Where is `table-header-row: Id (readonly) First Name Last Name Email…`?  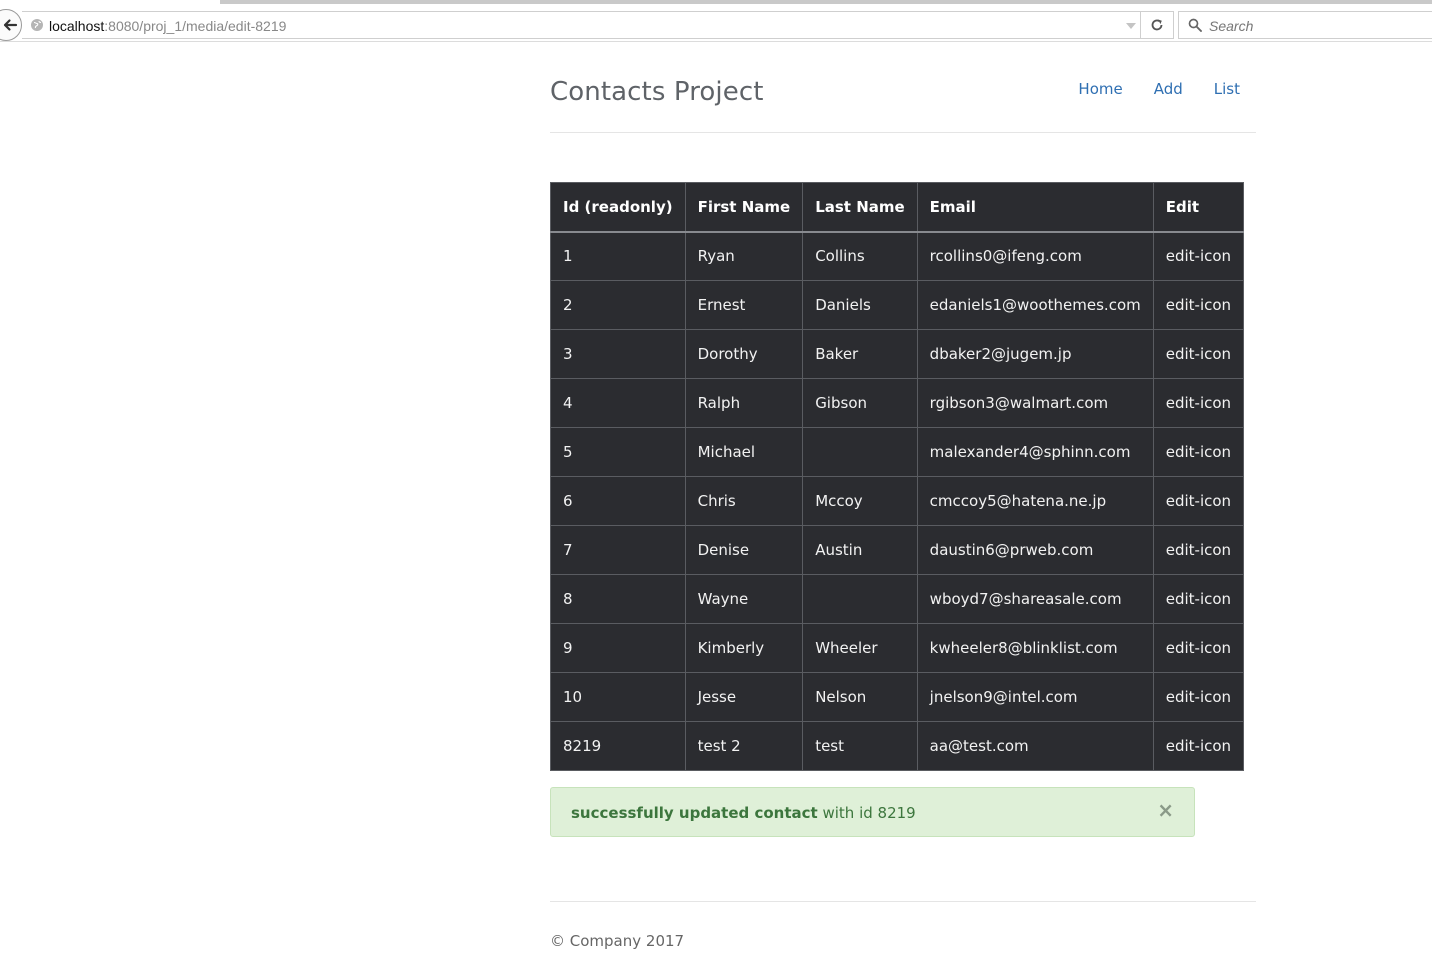 table-header-row: Id (readonly) First Name Last Name Email… is located at coordinates (897, 207).